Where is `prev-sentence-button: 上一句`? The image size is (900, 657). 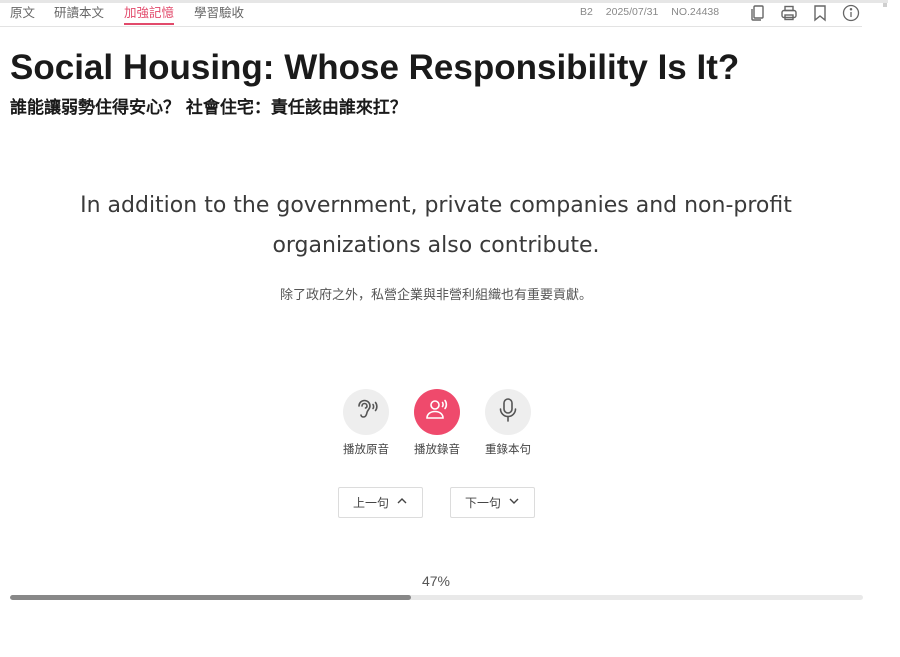 prev-sentence-button: 上一句 is located at coordinates (380, 502).